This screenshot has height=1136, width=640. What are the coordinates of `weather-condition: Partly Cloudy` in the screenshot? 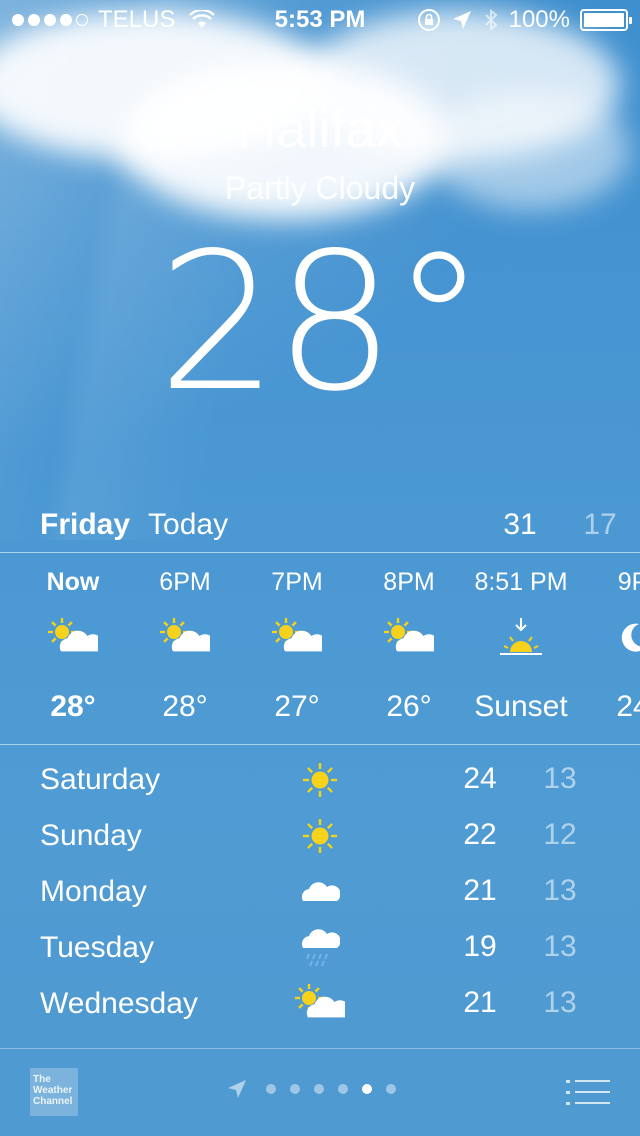 It's located at (320, 188).